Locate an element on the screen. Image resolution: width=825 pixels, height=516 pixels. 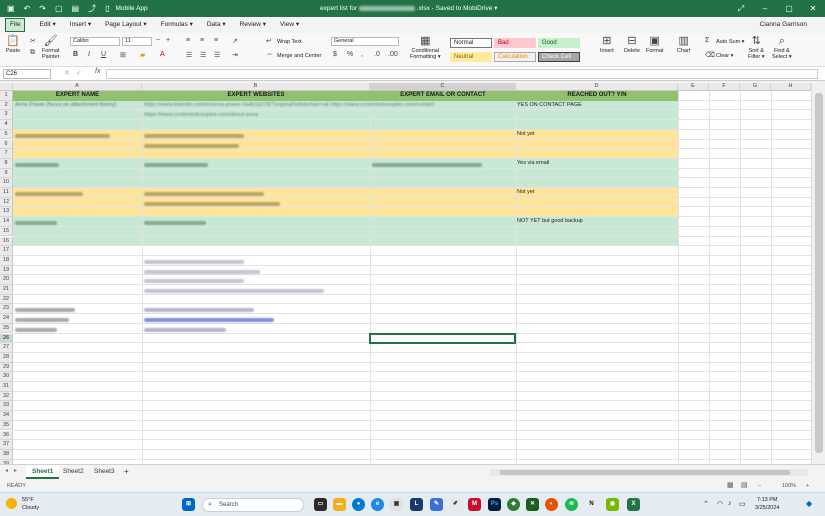
align-bottom-icon: ≡ is located at coordinates (216, 40).